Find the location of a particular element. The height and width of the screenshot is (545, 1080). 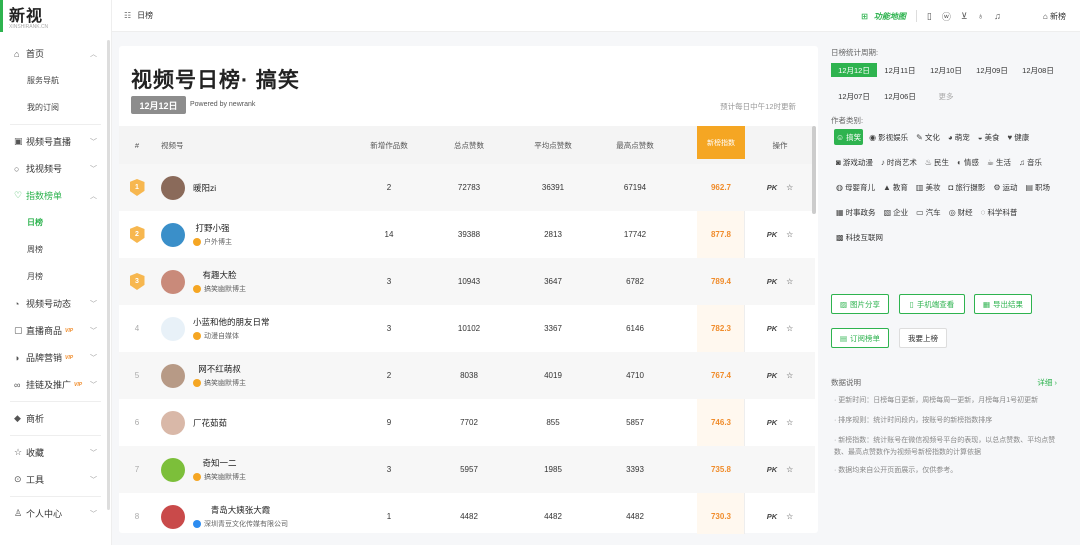

sidebar-item-1: 服务导航 is located at coordinates (55, 80).